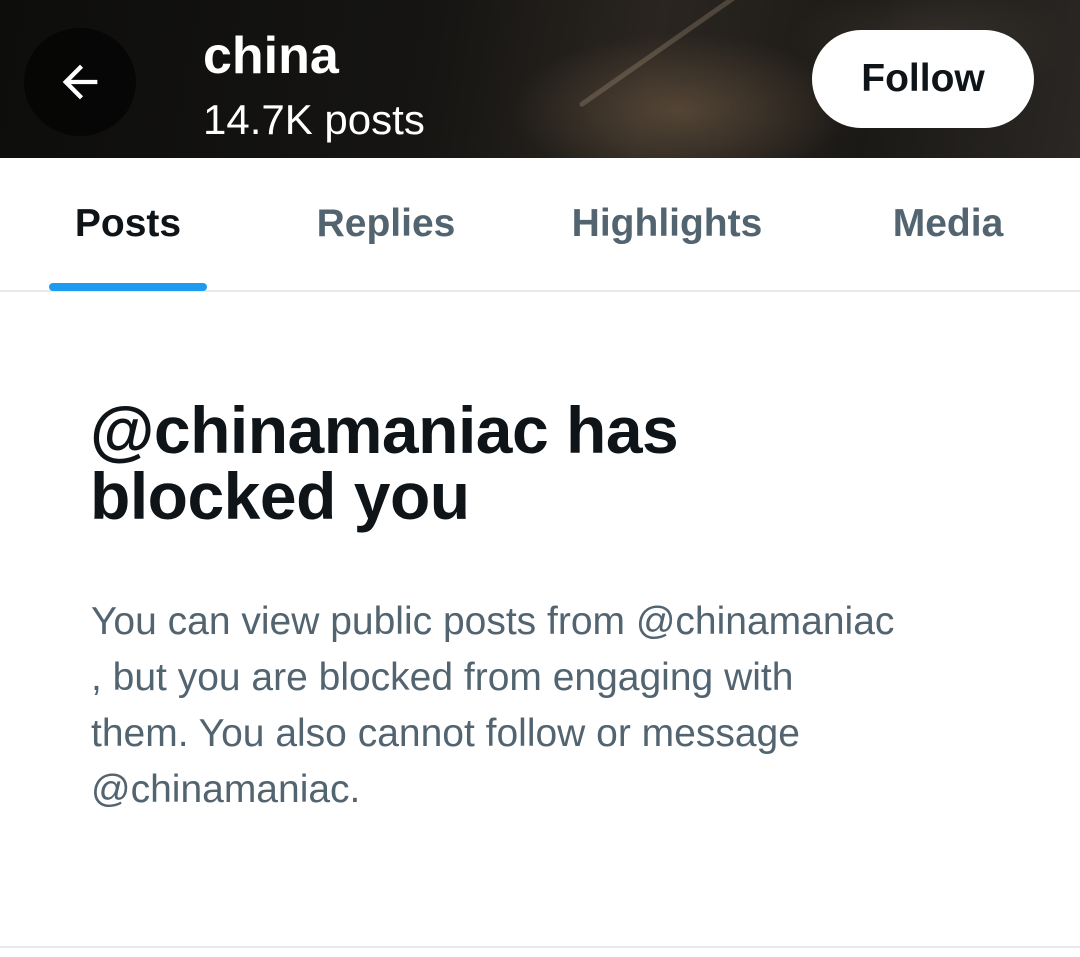 The image size is (1080, 957). I want to click on blocked-body-line: them. You also cannot follow or message, so click(445, 733).